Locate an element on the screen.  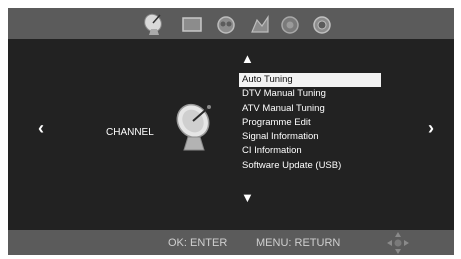
sound-icon is located at coordinates (226, 24).